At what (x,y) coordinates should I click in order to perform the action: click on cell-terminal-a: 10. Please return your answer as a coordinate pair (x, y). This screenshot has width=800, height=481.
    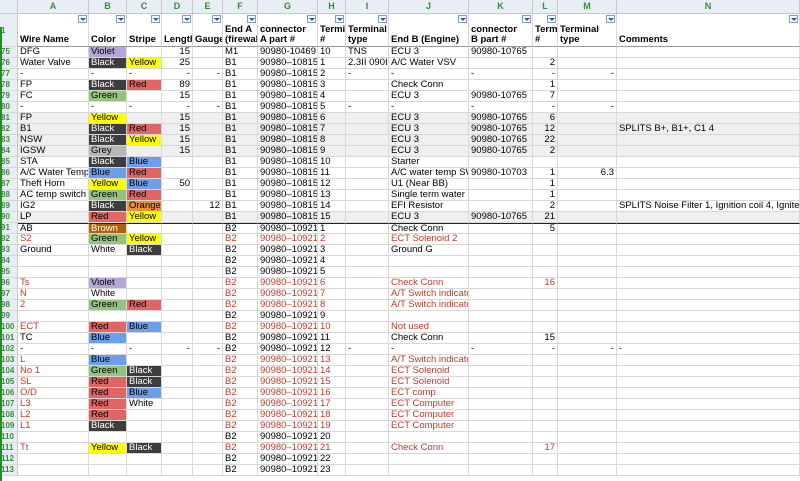
    Looking at the image, I should click on (332, 52).